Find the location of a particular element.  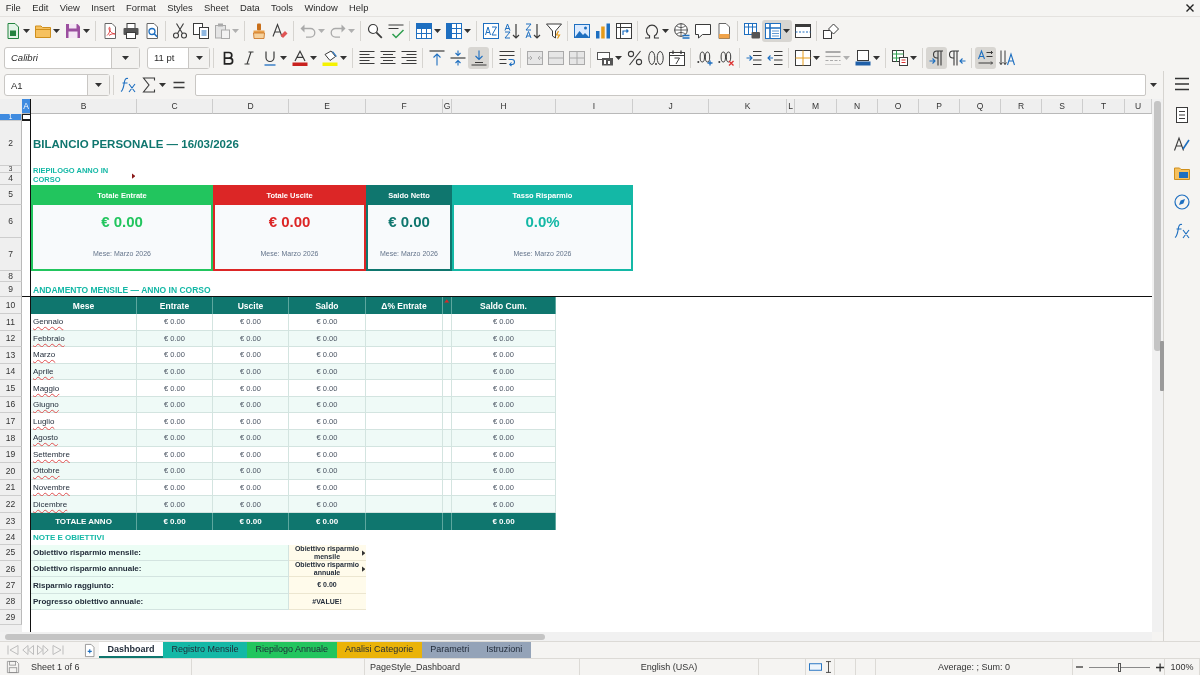

table-columns-icon is located at coordinates (453, 30).